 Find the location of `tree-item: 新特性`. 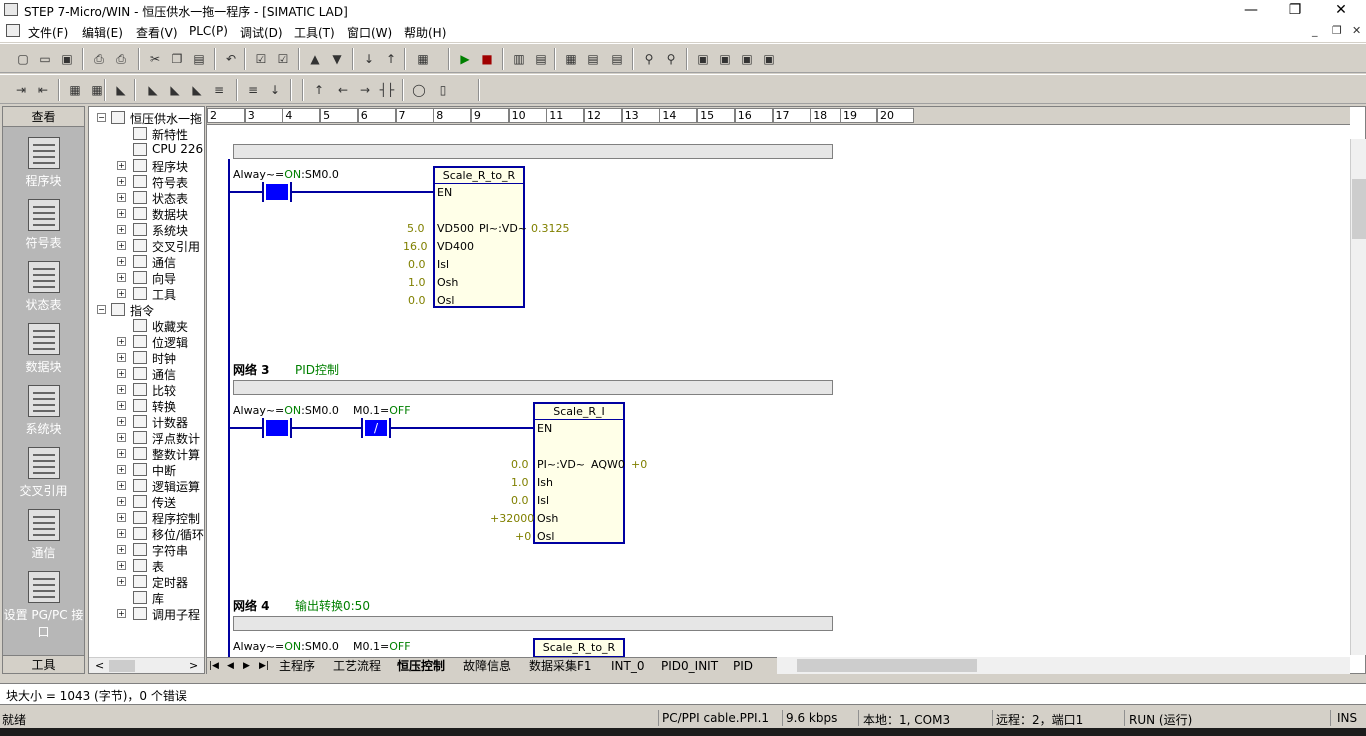

tree-item: 新特性 is located at coordinates (146, 134).